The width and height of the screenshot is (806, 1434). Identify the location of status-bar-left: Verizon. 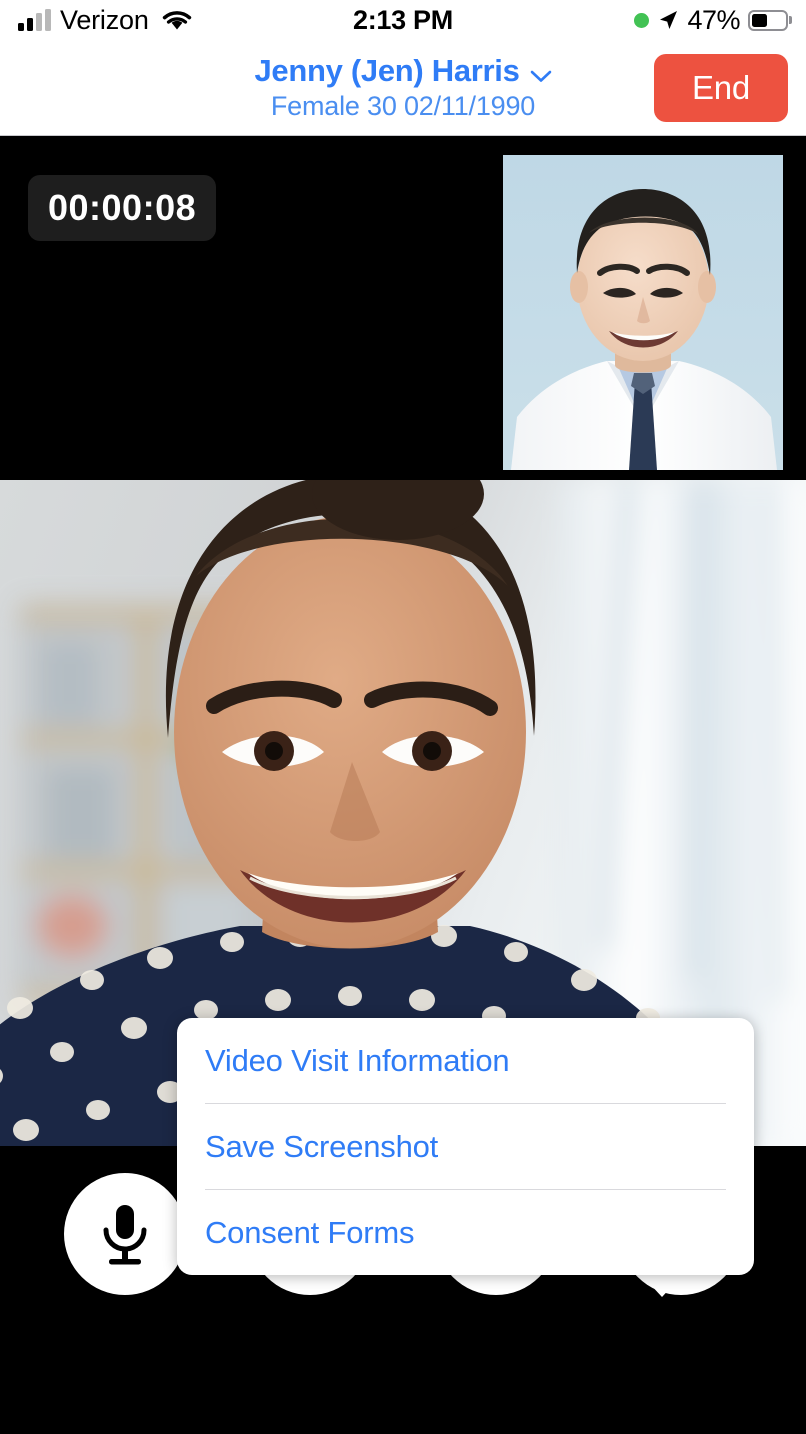
(106, 20).